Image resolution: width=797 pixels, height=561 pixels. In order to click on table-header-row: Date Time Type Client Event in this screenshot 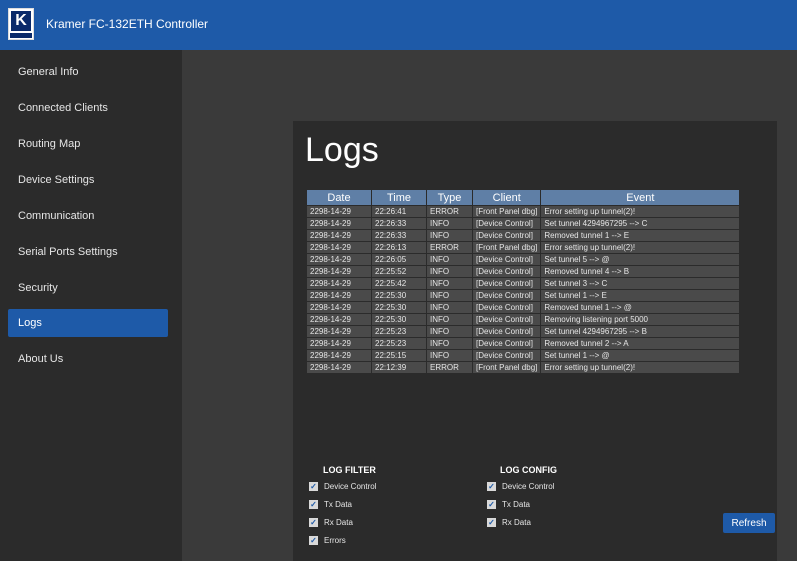, I will do `click(523, 197)`.